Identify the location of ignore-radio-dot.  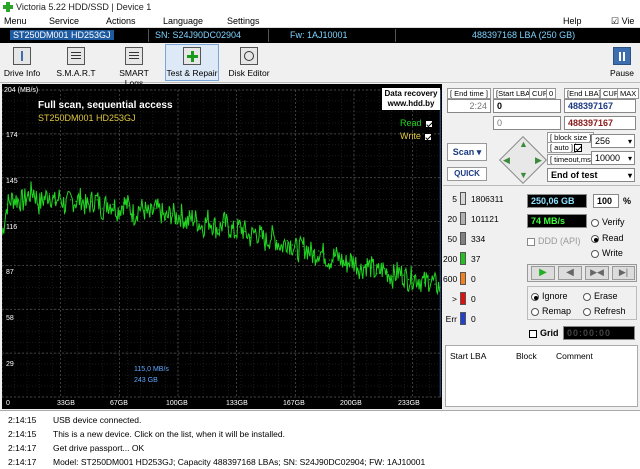
(535, 296).